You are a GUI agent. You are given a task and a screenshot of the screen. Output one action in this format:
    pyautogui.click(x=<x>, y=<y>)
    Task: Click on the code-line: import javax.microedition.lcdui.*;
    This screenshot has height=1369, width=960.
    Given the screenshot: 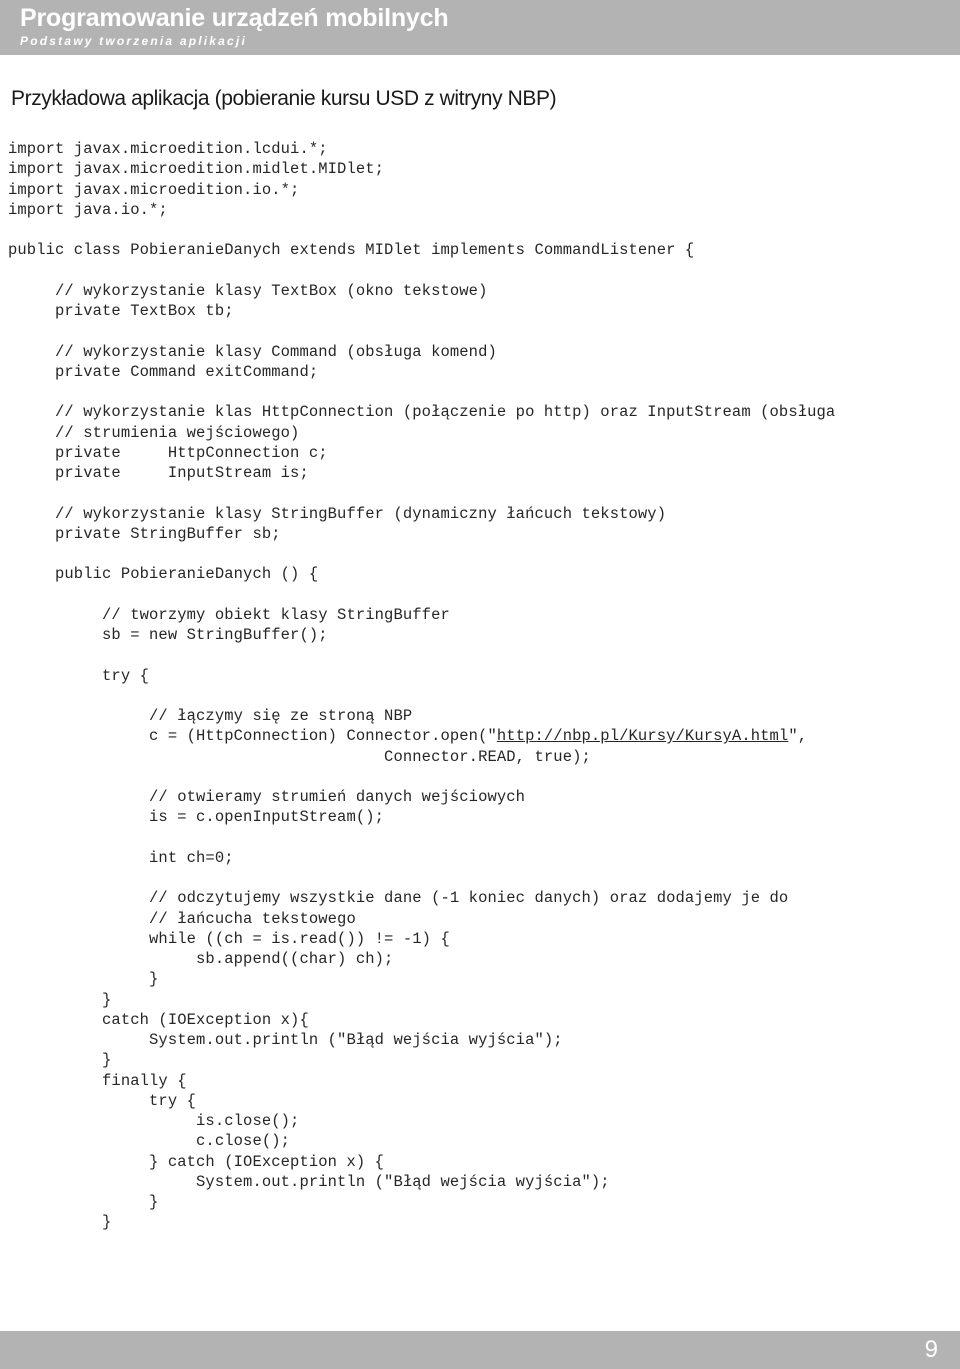 What is the action you would take?
    pyautogui.click(x=168, y=149)
    